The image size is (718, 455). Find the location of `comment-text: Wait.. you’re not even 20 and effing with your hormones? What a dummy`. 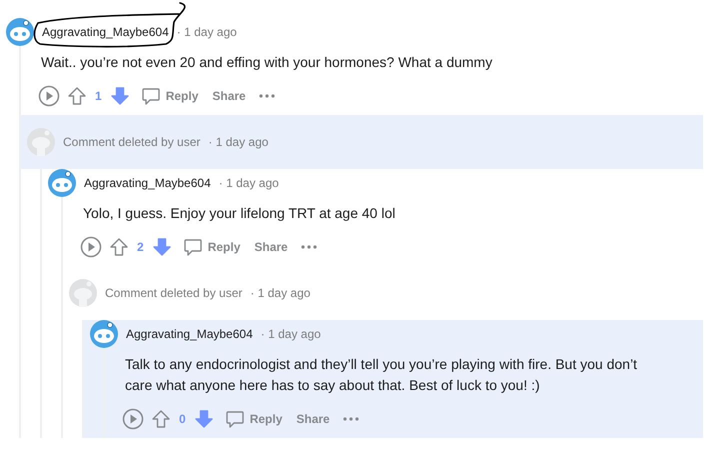

comment-text: Wait.. you’re not even 20 and effing with your hormones? What a dummy is located at coordinates (267, 62).